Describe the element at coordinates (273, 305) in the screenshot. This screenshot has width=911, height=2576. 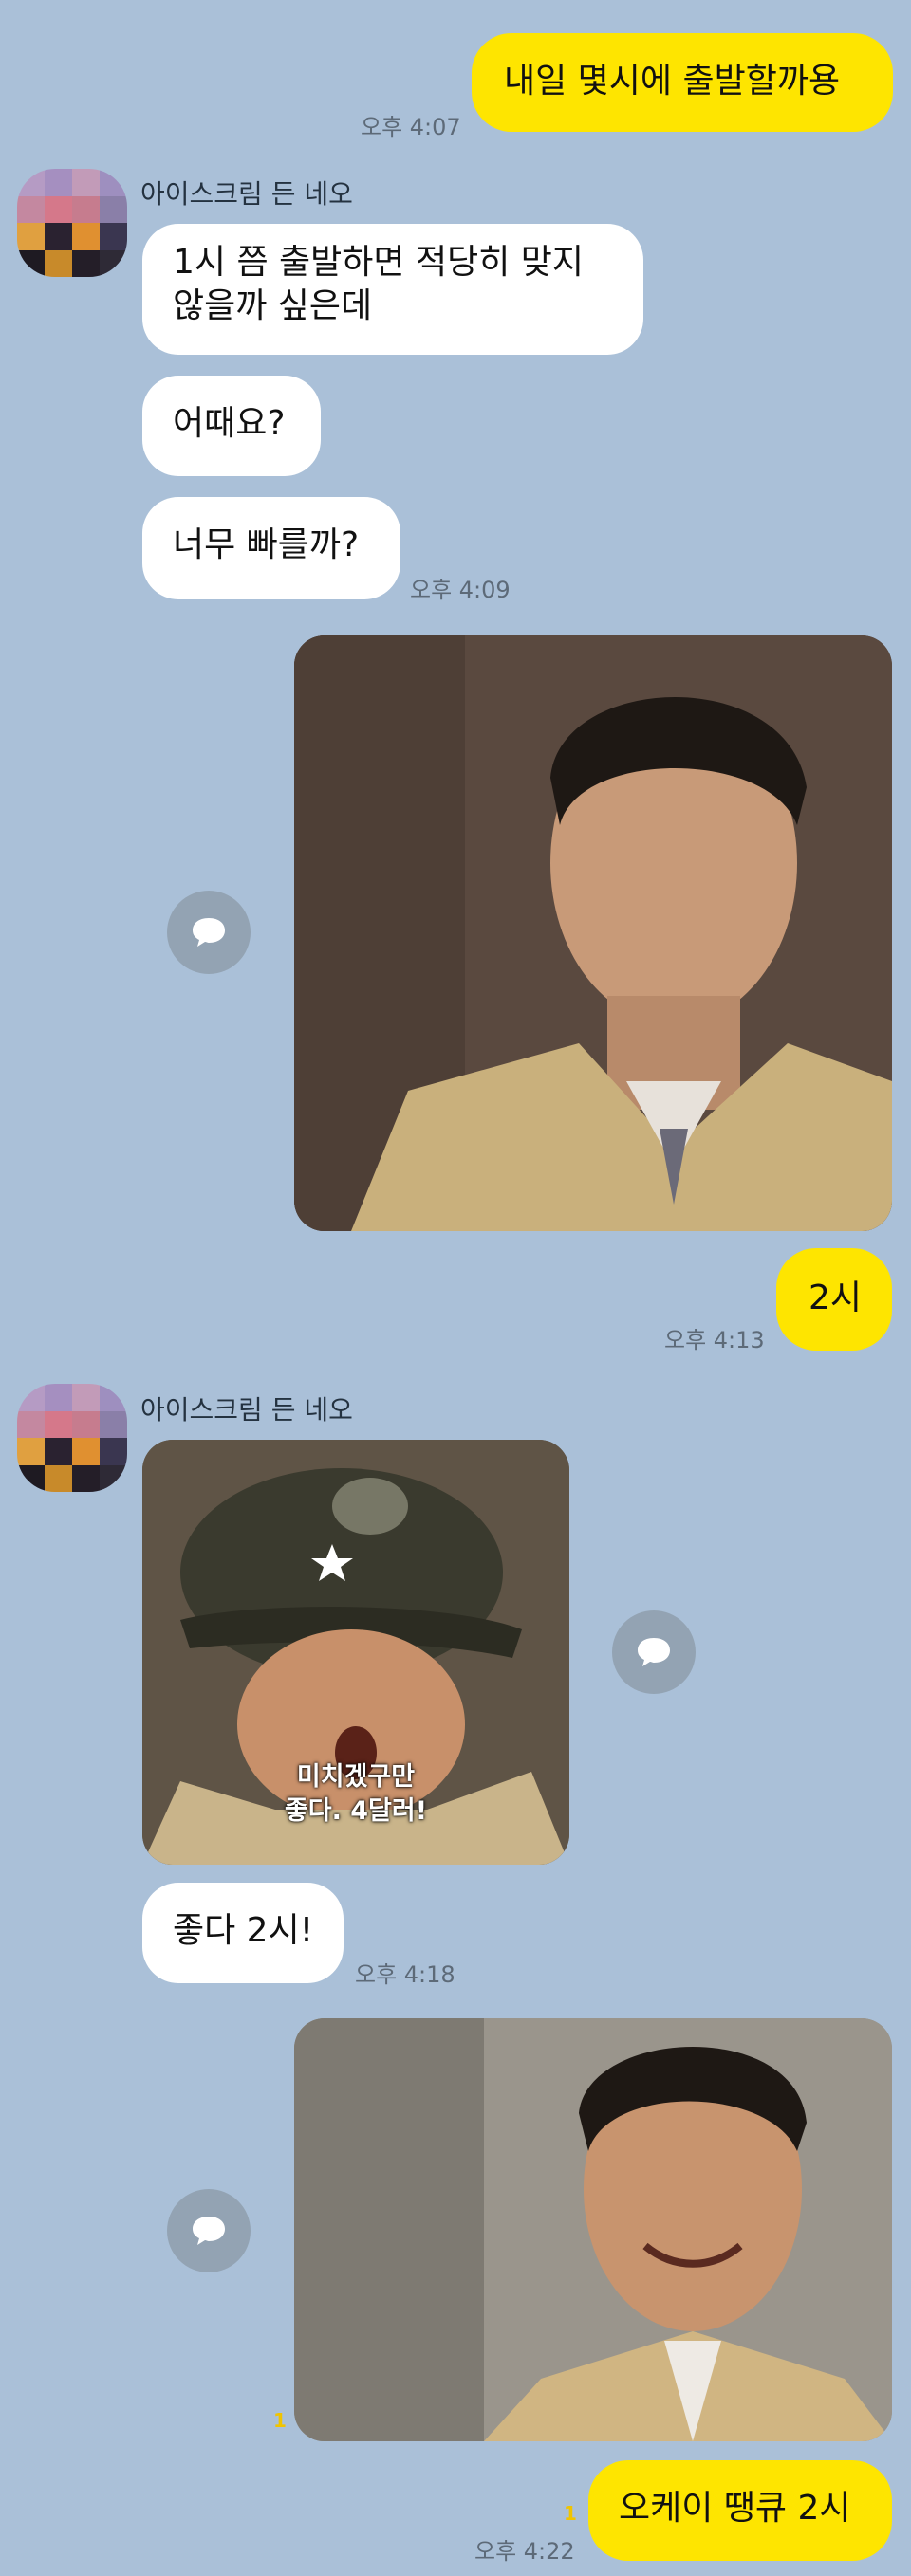
I see `message-line: 않을까 싶은데` at that location.